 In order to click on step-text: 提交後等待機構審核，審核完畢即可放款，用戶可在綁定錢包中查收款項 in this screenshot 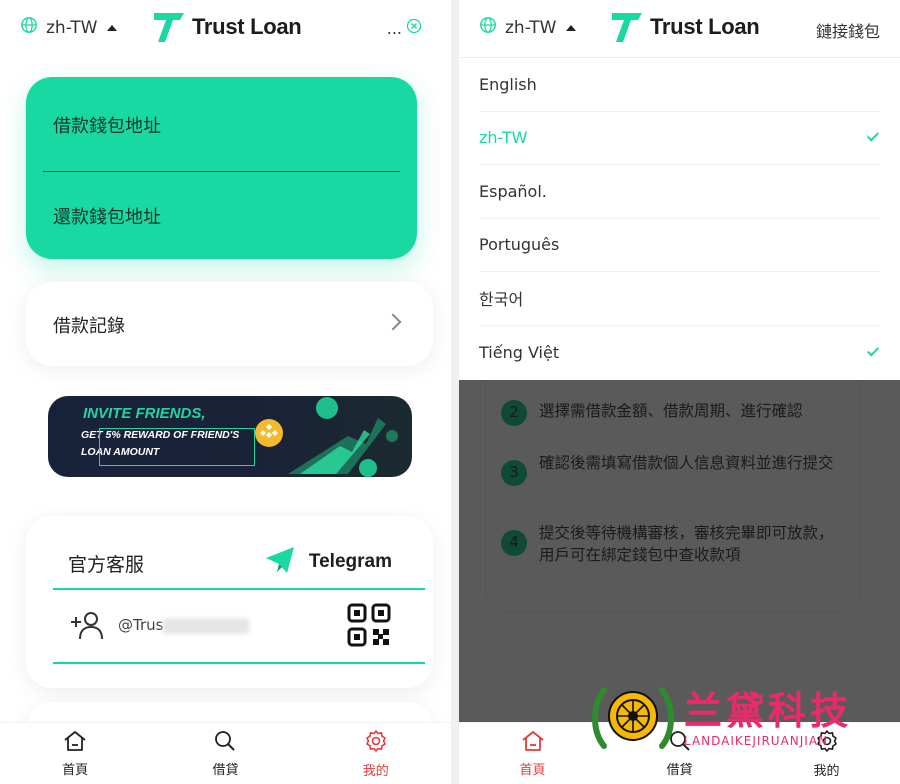, I will do `click(686, 544)`.